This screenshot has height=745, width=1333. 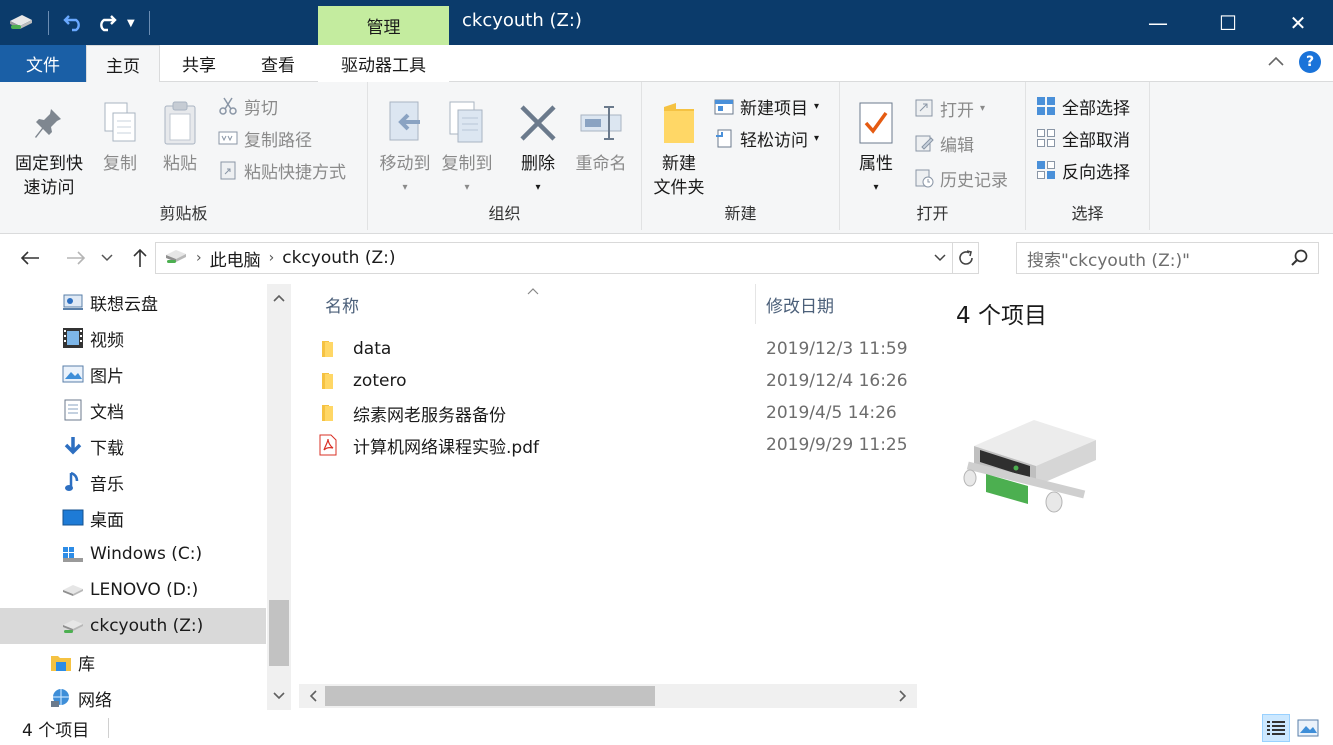 I want to click on new-folder-icon, so click(x=679, y=123).